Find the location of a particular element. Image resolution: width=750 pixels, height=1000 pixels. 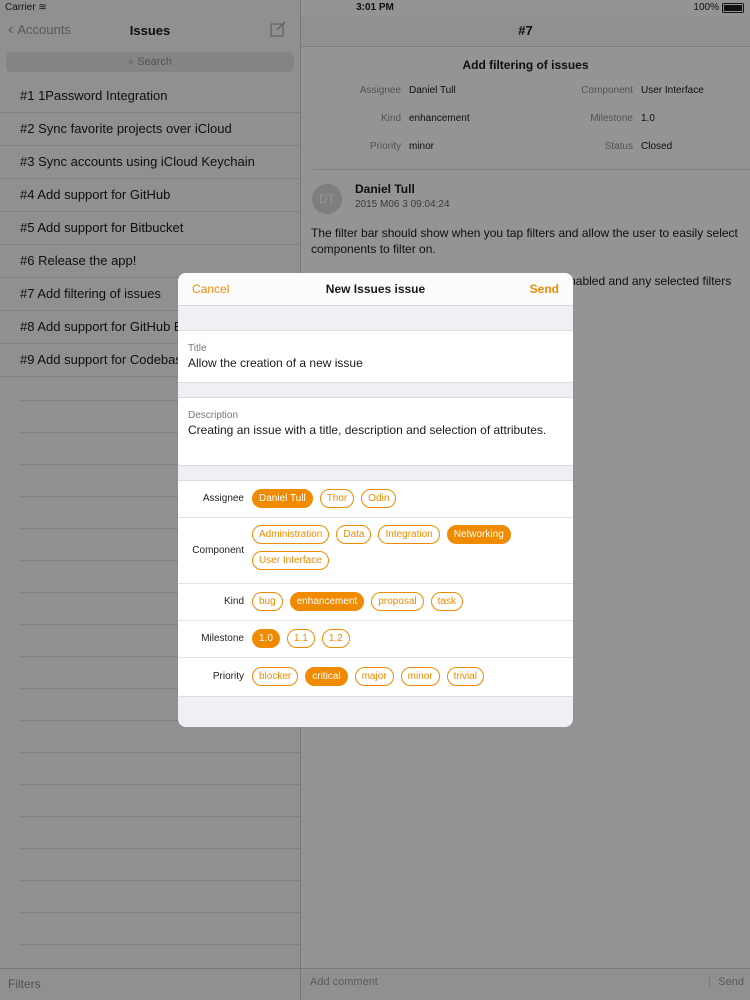

chip-group: blocker critical major minor trivial is located at coordinates (409, 676).